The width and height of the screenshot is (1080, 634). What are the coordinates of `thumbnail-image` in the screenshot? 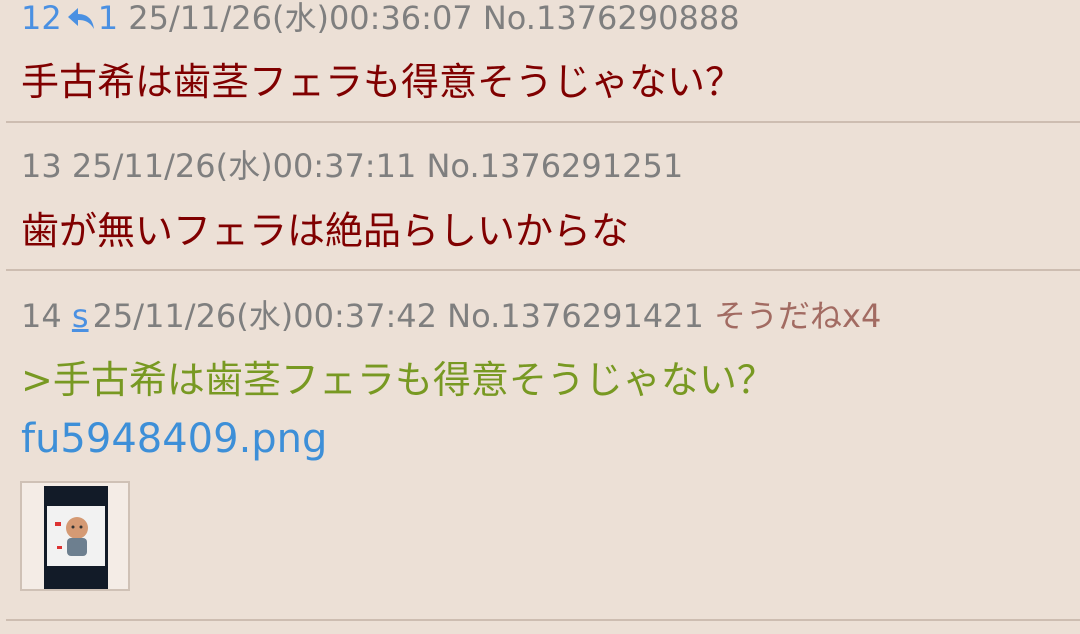 It's located at (76, 537).